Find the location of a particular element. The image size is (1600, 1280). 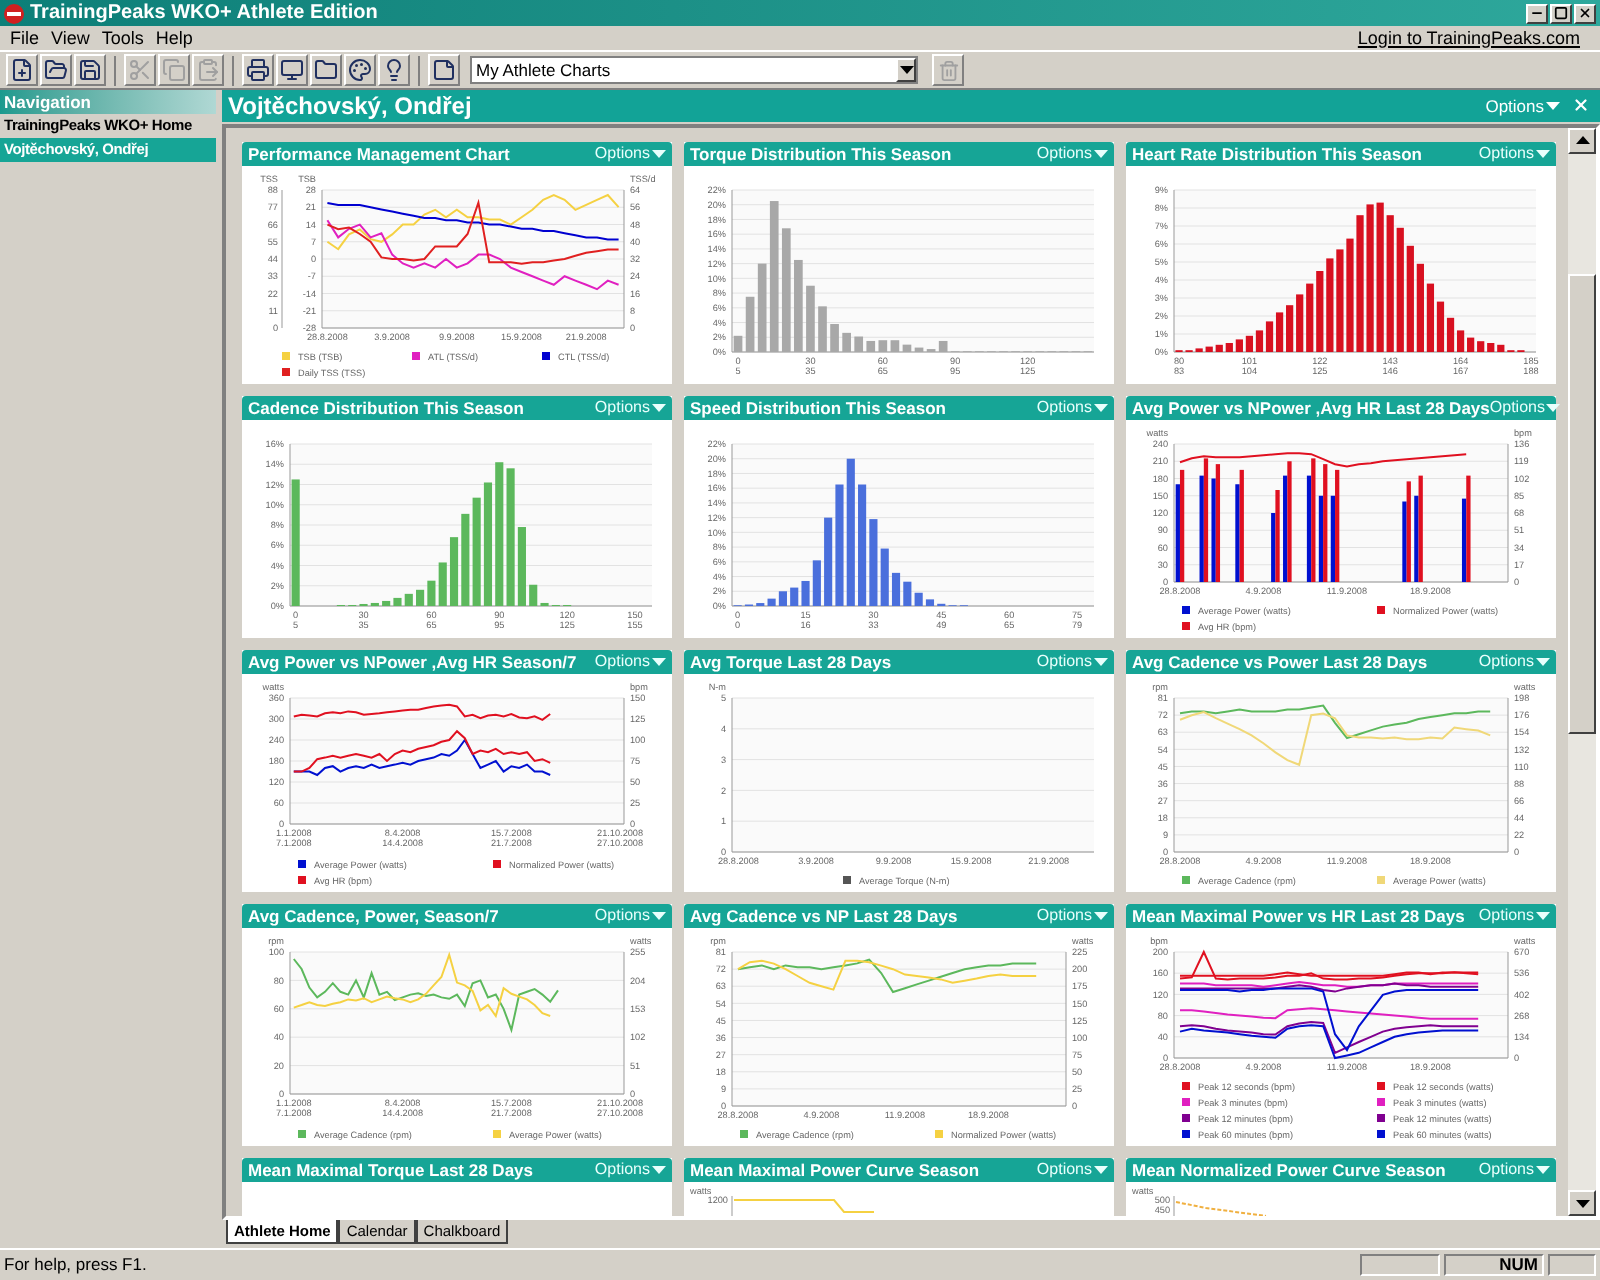

panel-title: Heart Rate Distribution This Season is located at coordinates (1277, 154).